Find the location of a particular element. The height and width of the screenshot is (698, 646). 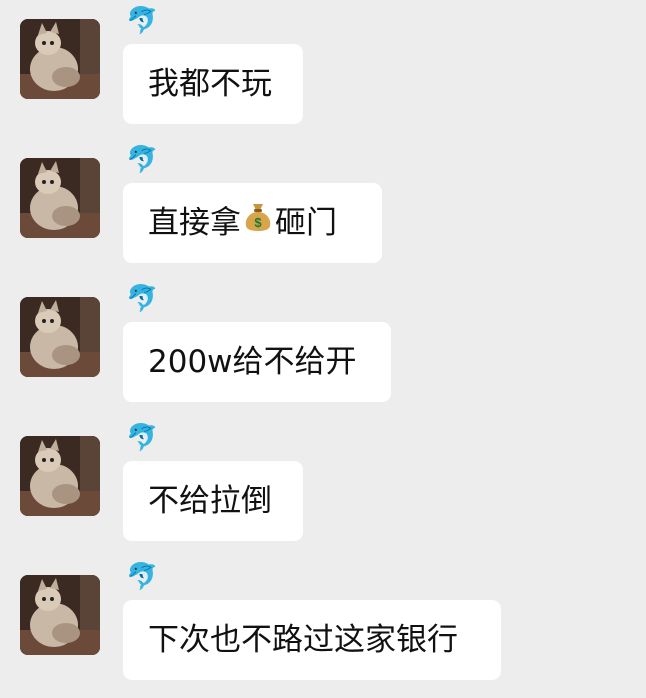

message-bubble: 下次也不路过这家银行 is located at coordinates (312, 640).